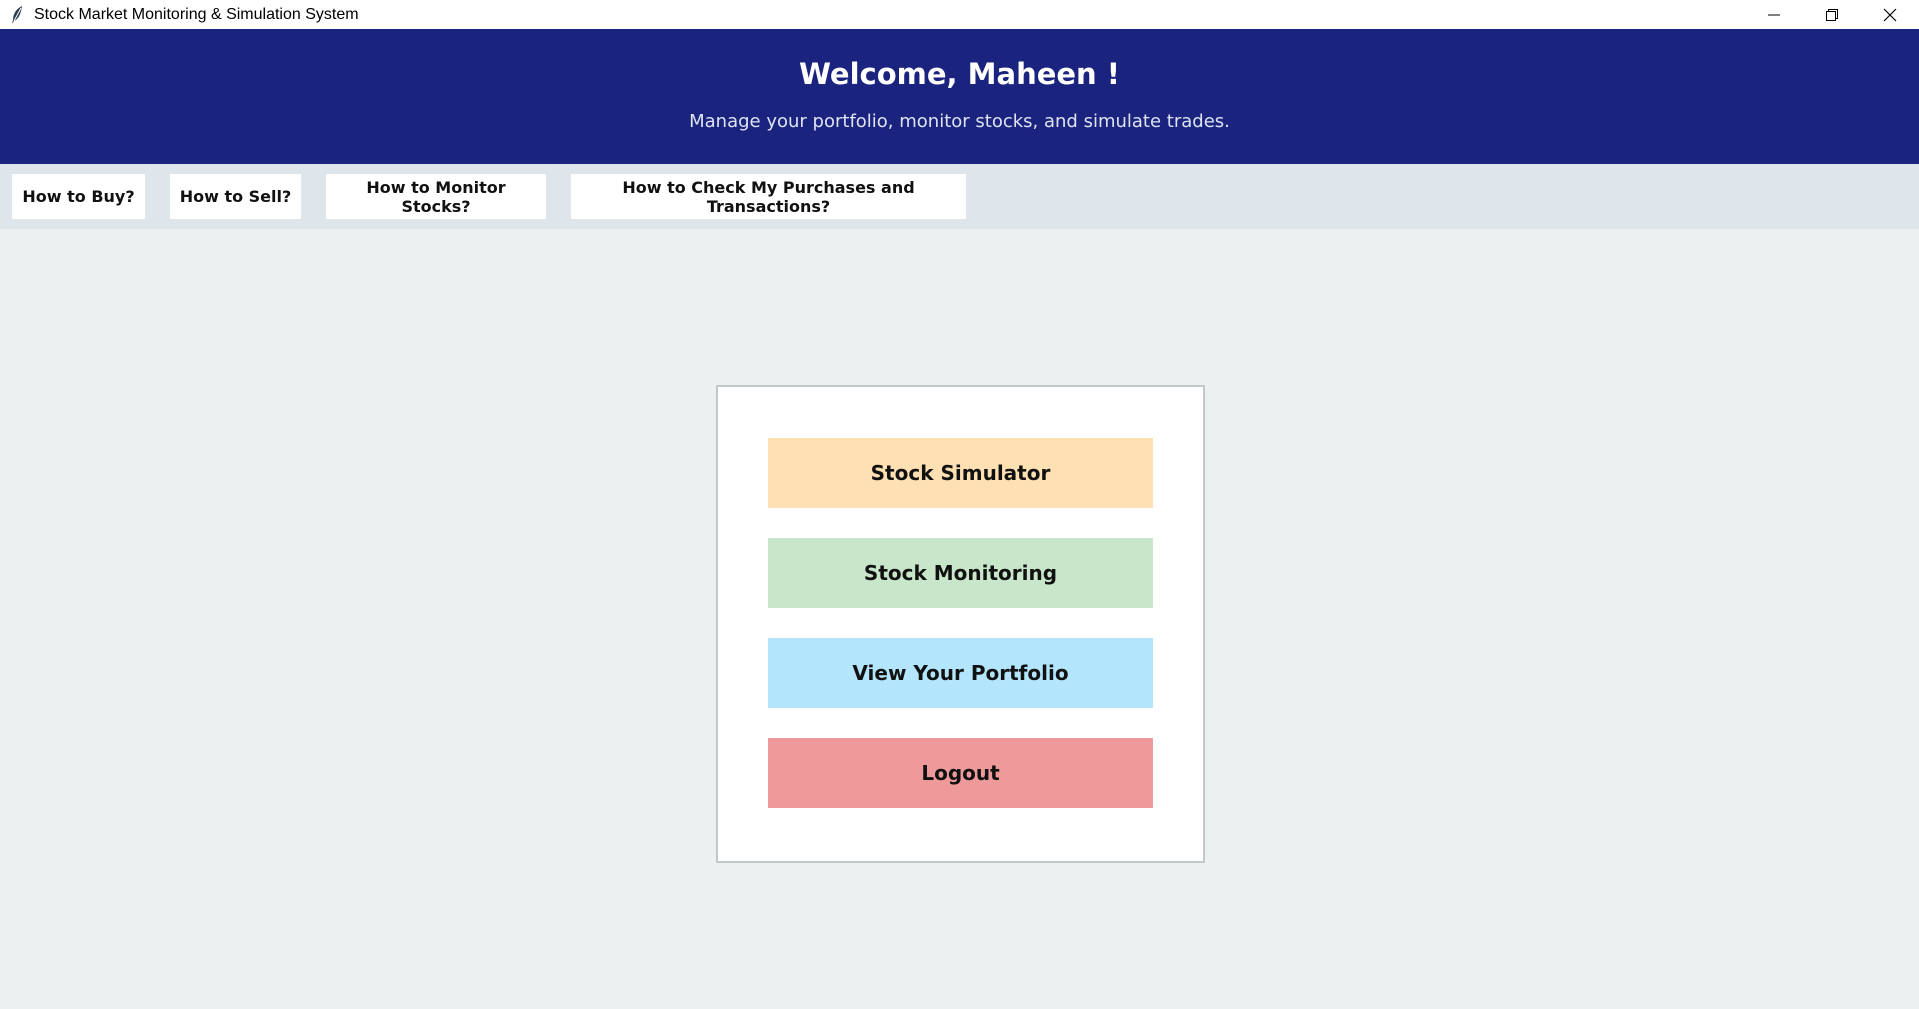 The height and width of the screenshot is (1009, 1919). I want to click on how-to-sell-button: How to Sell?, so click(235, 196).